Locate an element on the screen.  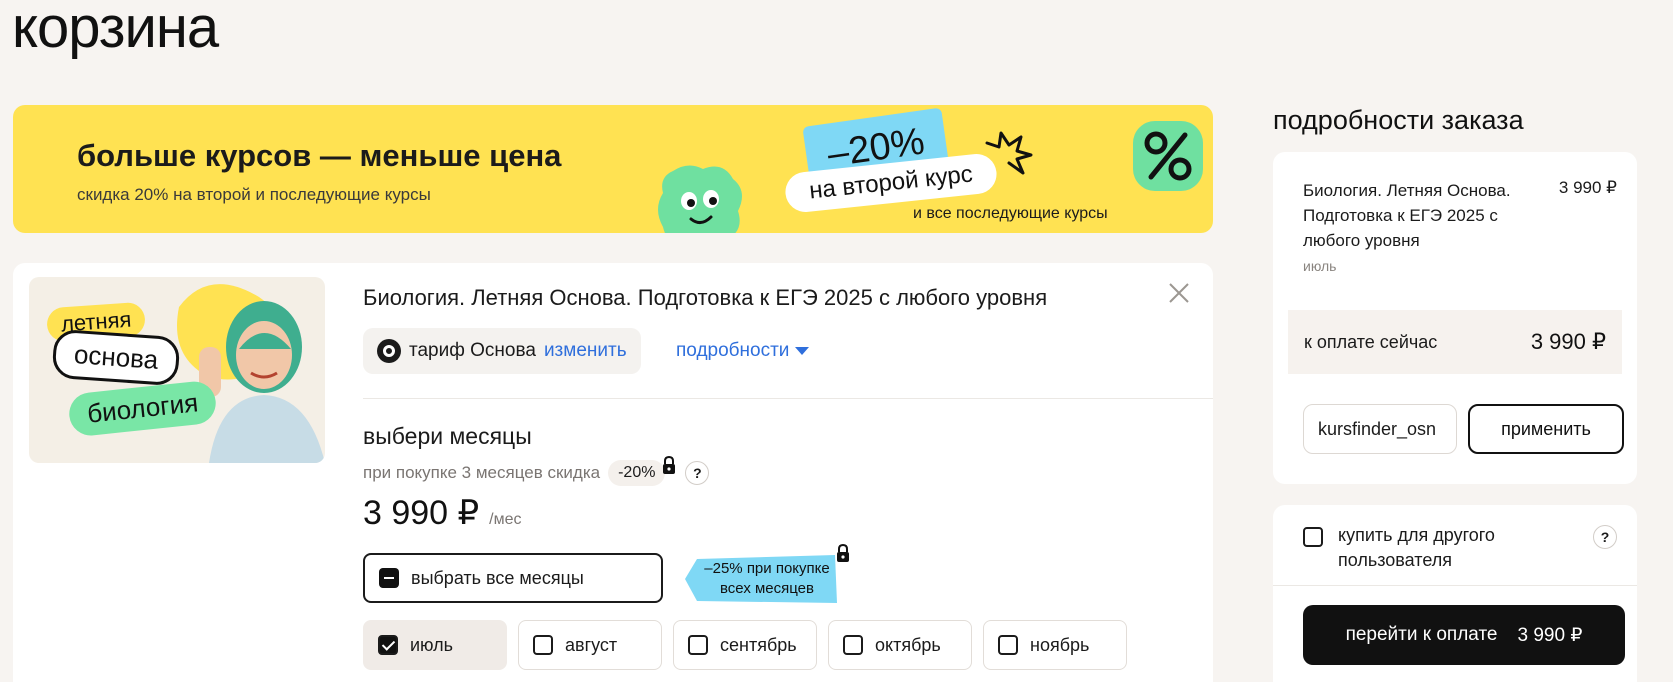
all-months-promo-badge: –25% при покупке всех месяцев is located at coordinates (769, 575).